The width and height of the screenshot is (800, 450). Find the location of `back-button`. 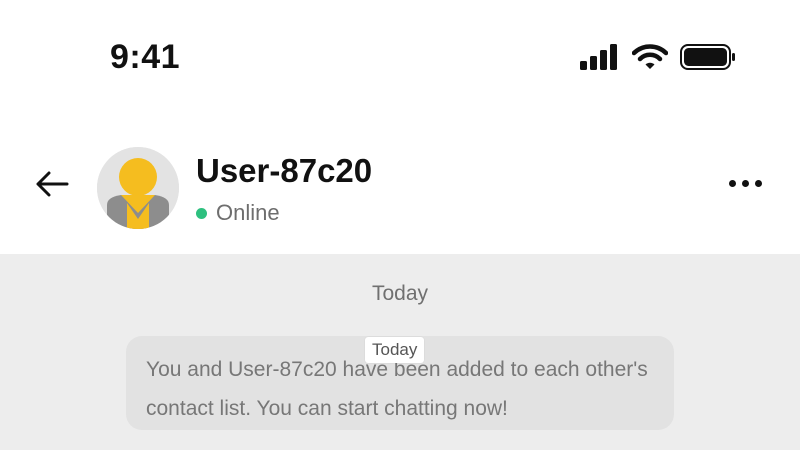

back-button is located at coordinates (52, 186).